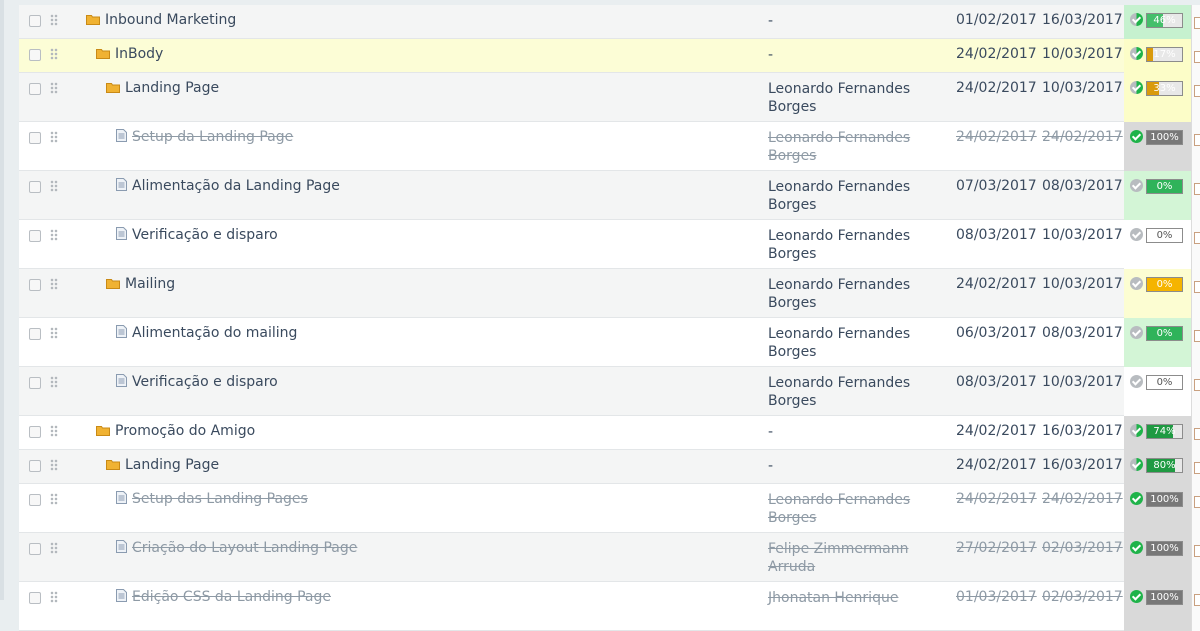 This screenshot has height=631, width=1200. I want to click on progress-percent: 80%, so click(1164, 465).